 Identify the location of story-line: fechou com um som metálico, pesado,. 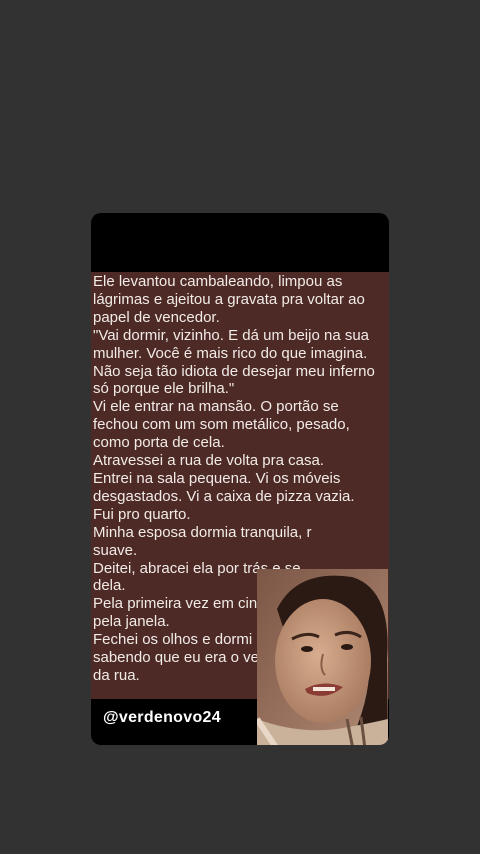
(221, 425).